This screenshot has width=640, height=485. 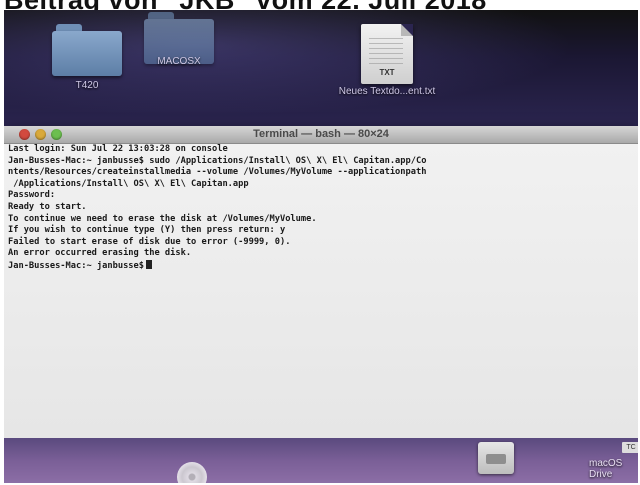 I want to click on prompt-line: Jan-Busses-Mac:~ janbusse$, so click(x=321, y=266).